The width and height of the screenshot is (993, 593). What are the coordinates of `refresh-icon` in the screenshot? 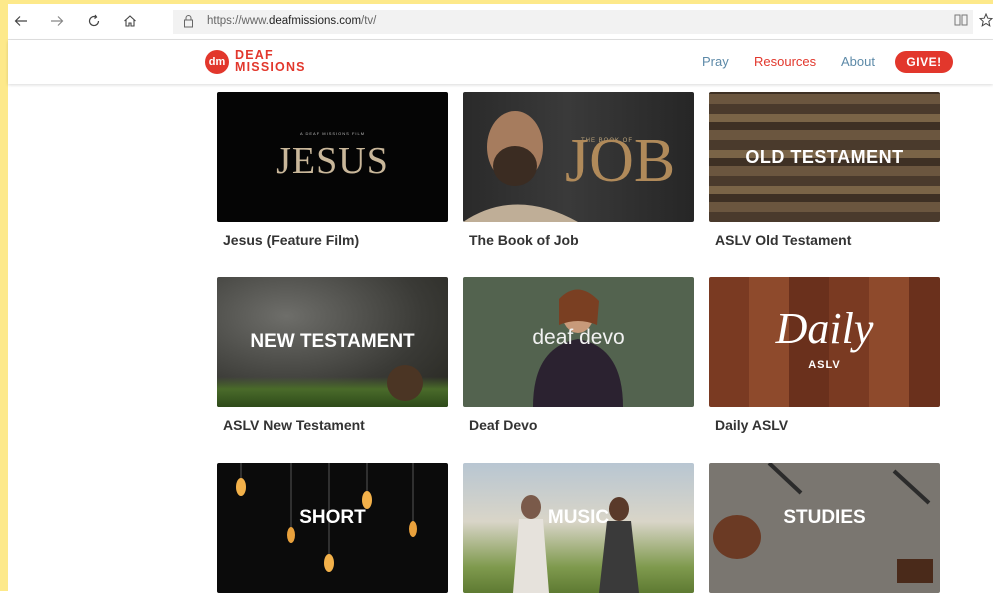 It's located at (94, 20).